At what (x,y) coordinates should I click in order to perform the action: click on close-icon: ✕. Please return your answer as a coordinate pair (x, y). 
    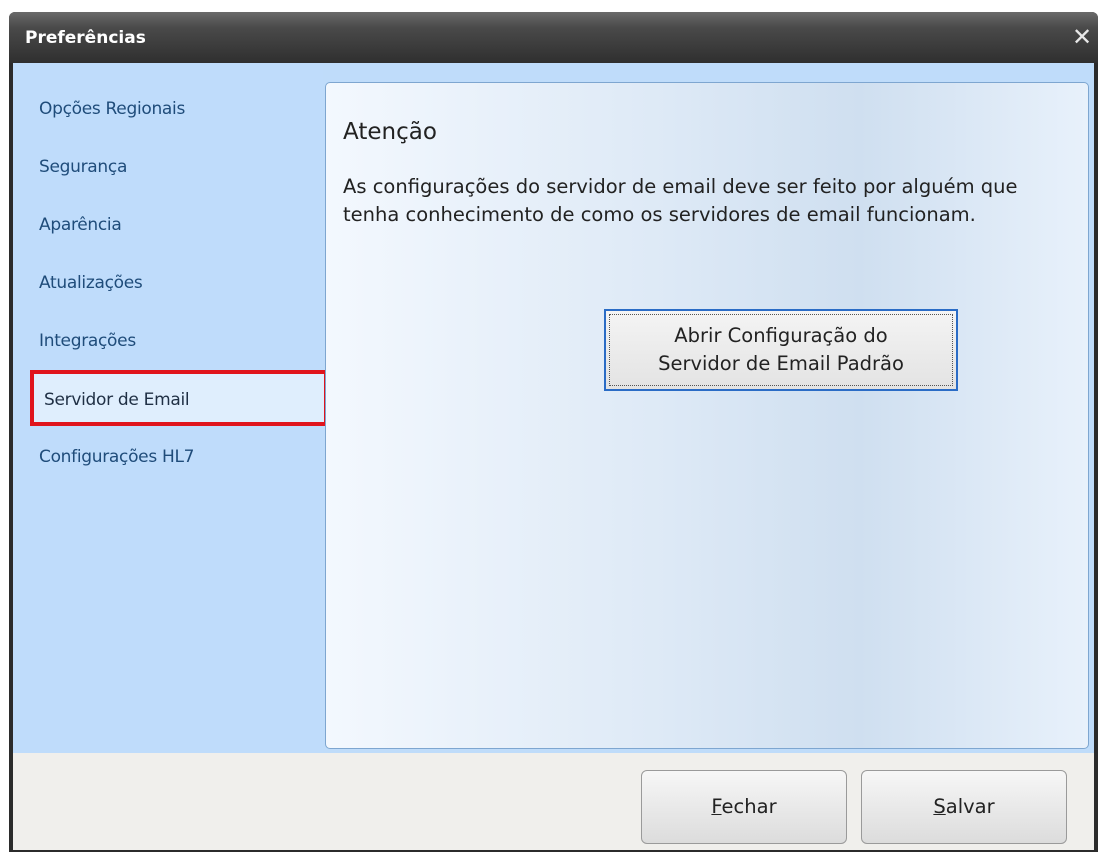
    Looking at the image, I should click on (1082, 37).